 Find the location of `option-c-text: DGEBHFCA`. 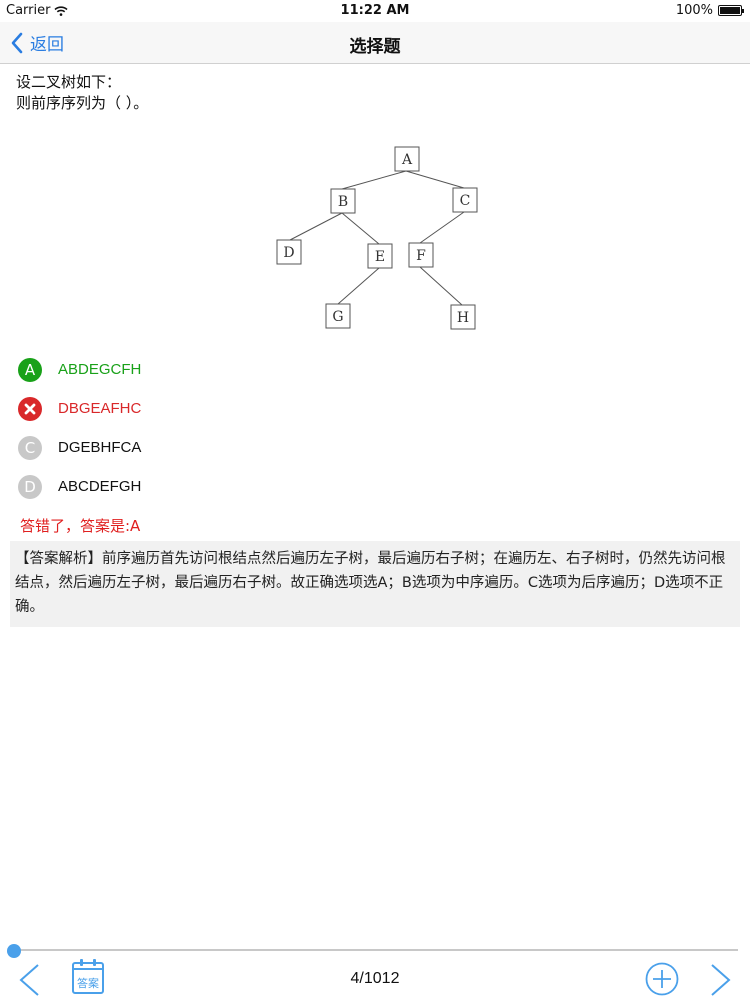

option-c-text: DGEBHFCA is located at coordinates (100, 447).